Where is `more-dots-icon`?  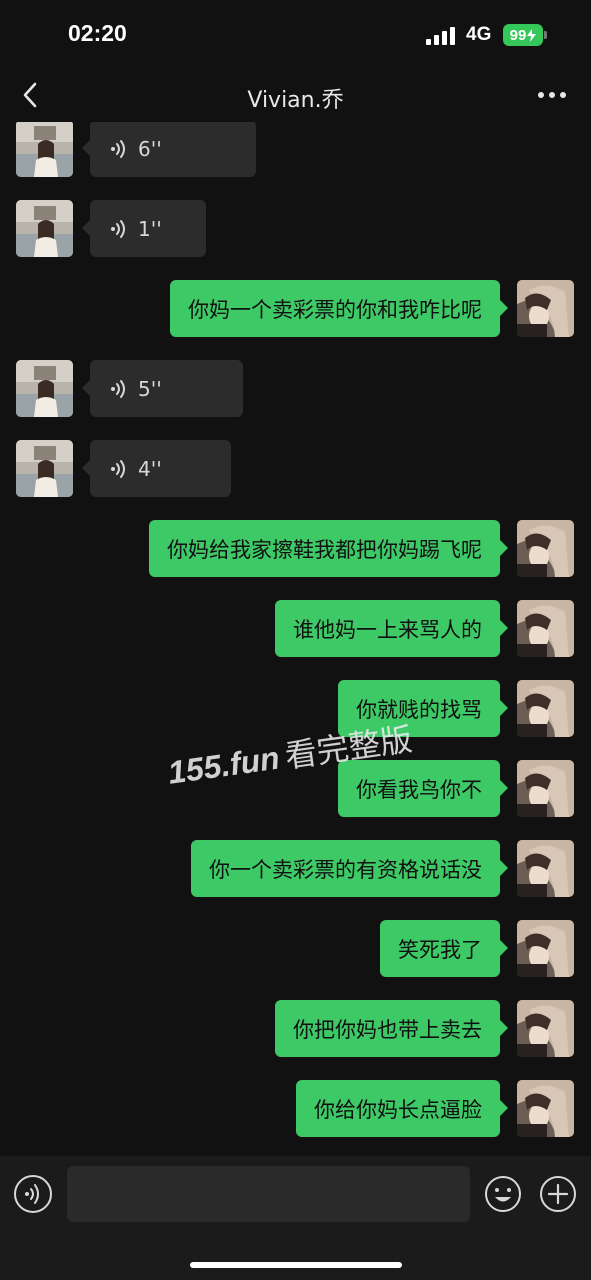
more-dots-icon is located at coordinates (552, 95).